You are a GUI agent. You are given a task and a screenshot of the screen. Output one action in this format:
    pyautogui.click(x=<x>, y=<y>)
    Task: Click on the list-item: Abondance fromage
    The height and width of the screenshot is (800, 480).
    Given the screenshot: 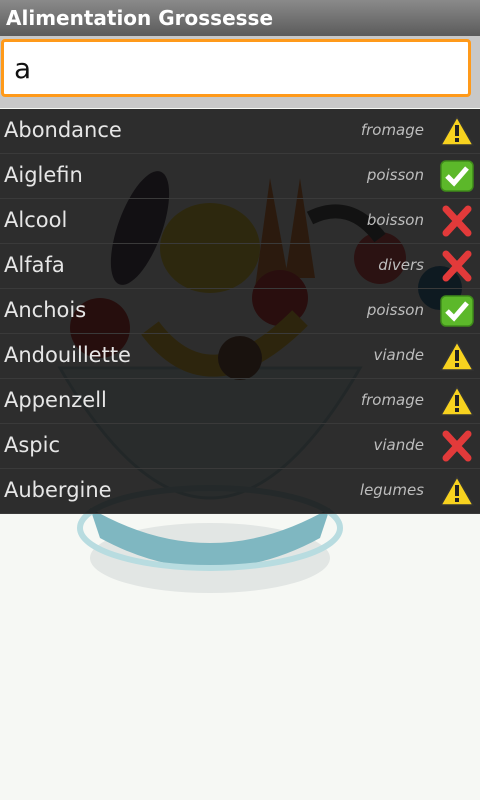 What is the action you would take?
    pyautogui.click(x=240, y=131)
    